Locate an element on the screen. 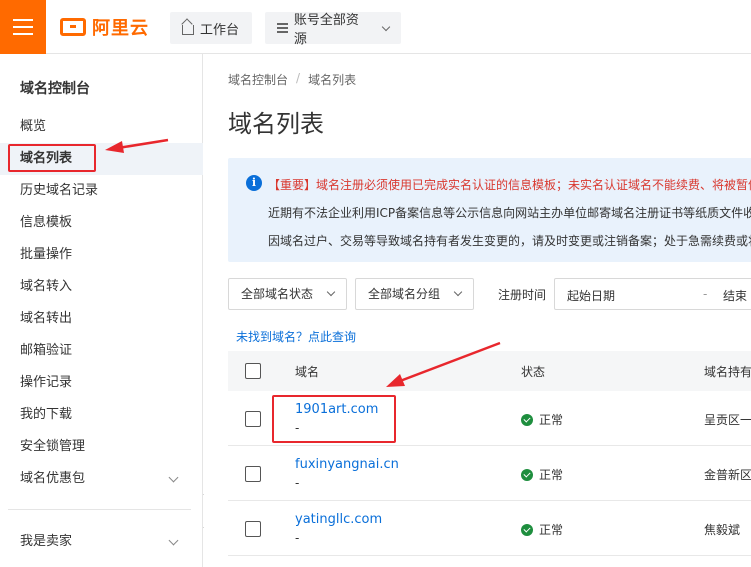 Image resolution: width=751 pixels, height=567 pixels. group-filter-select: 全部域名分组 is located at coordinates (414, 294).